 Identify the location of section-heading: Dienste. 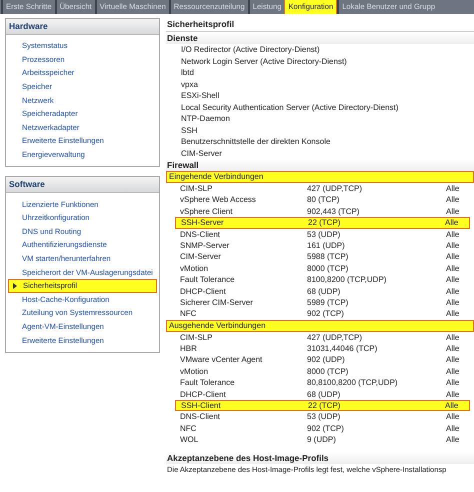
(320, 38).